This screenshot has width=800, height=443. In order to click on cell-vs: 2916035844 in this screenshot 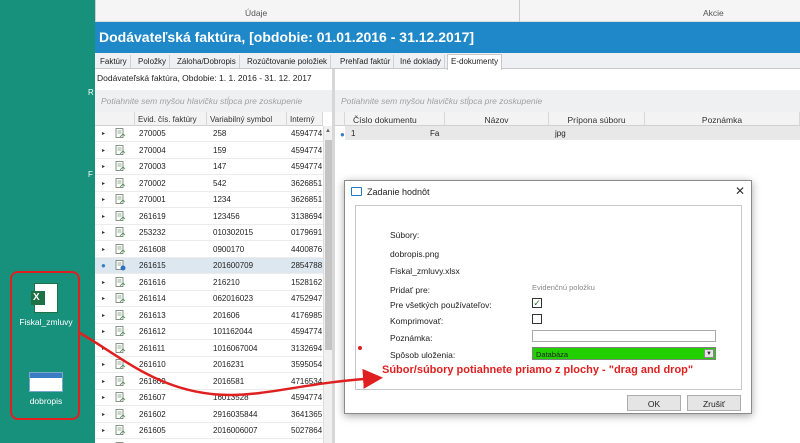, I will do `click(235, 414)`.